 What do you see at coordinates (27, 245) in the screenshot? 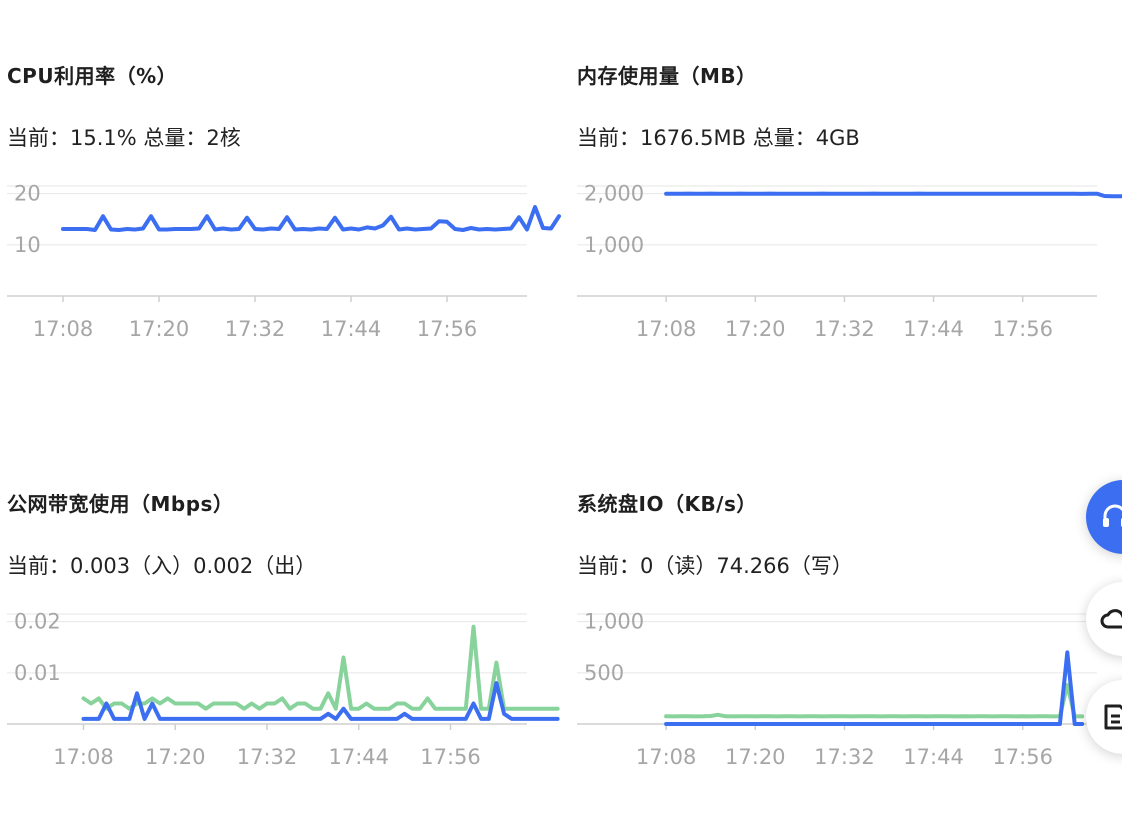
I see `y-tick-label: 10` at bounding box center [27, 245].